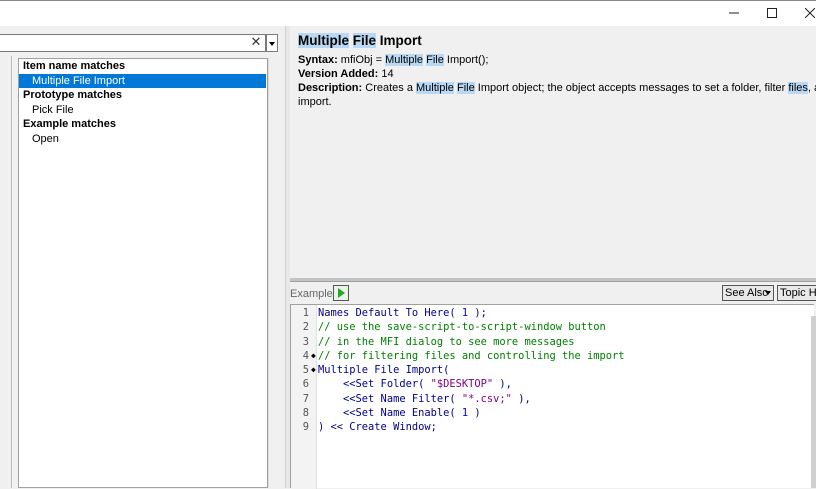 This screenshot has height=489, width=816. I want to click on code-token: );, so click(477, 313).